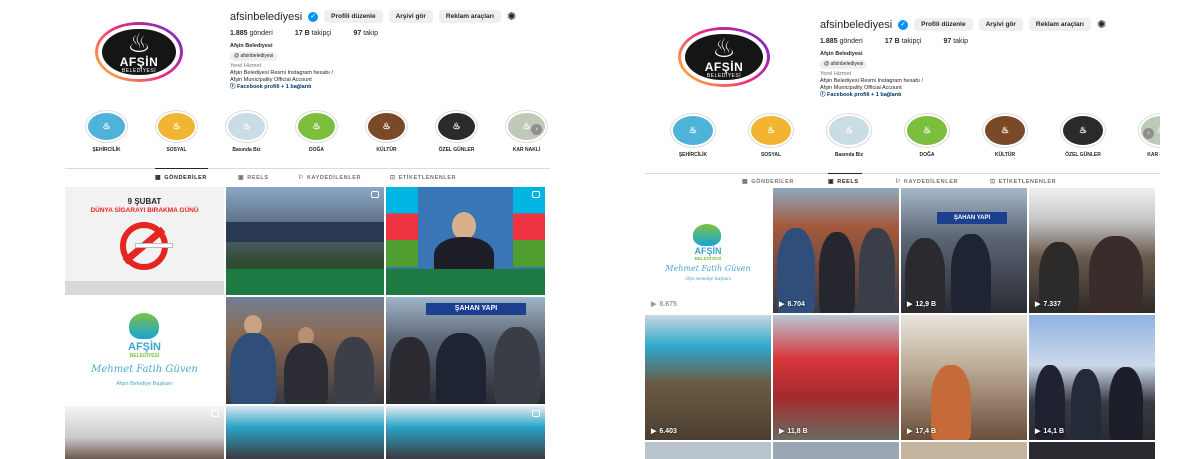 The width and height of the screenshot is (1203, 459). What do you see at coordinates (892, 41) in the screenshot?
I see `followers-count: 17 B` at bounding box center [892, 41].